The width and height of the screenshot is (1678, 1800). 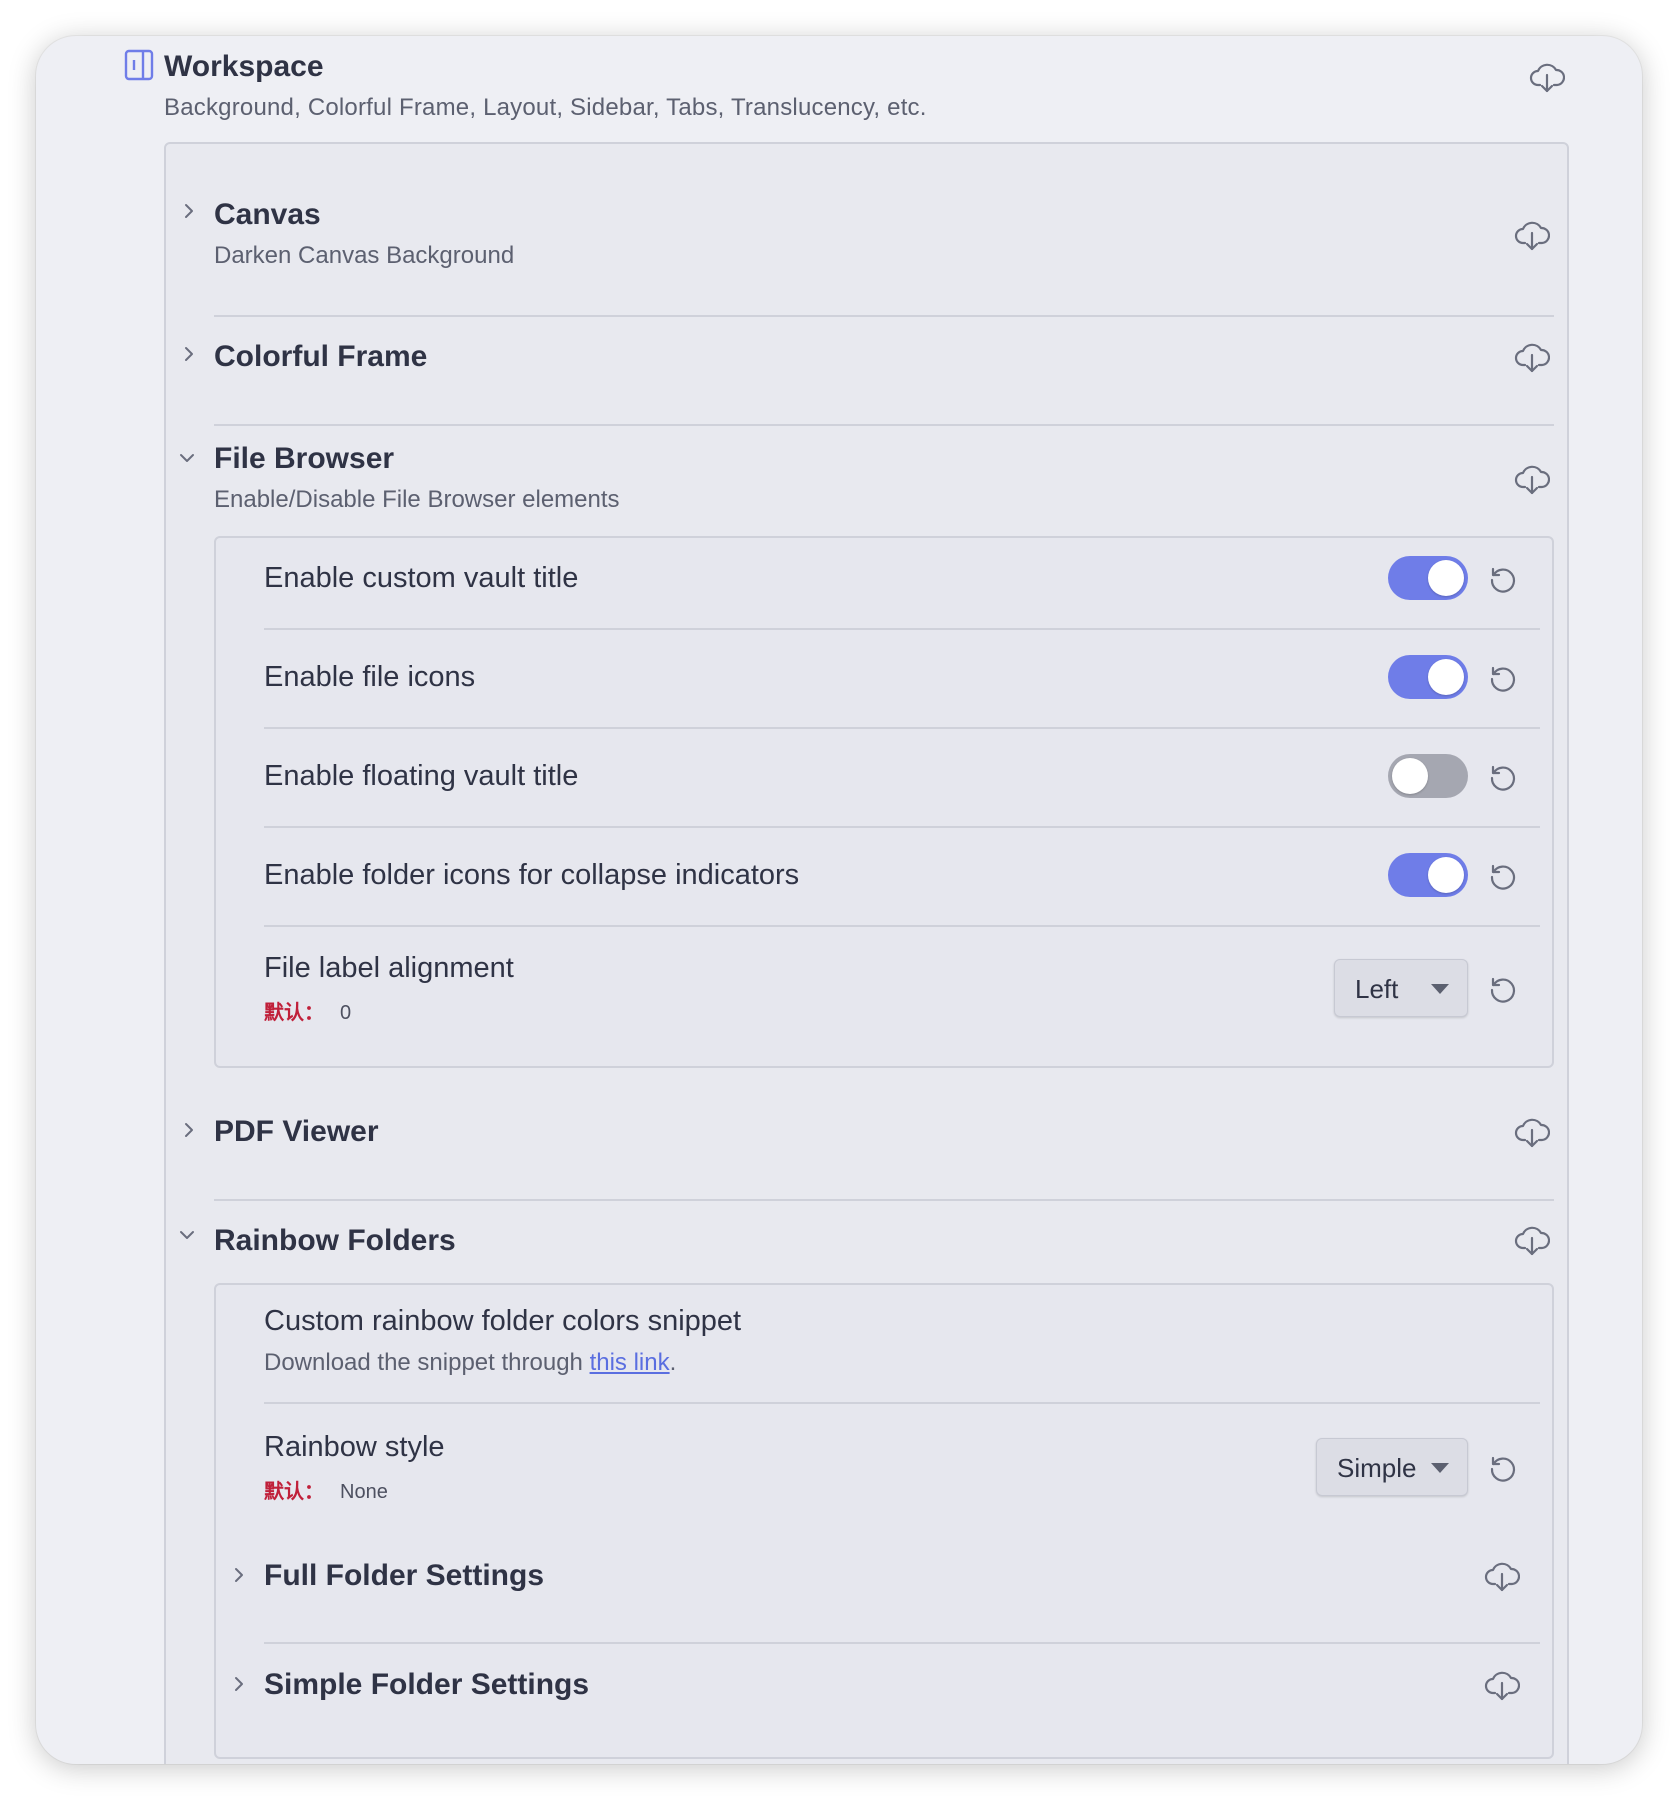 I want to click on section-title-colorful-frame: Colorful Frame, so click(x=320, y=357).